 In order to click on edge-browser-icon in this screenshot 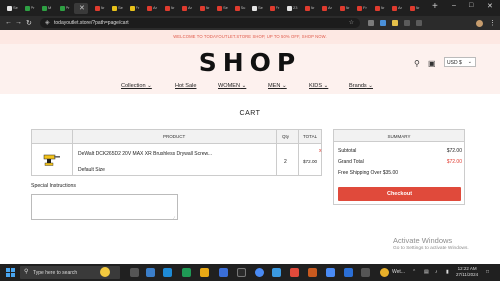, I will do `click(167, 272)`.